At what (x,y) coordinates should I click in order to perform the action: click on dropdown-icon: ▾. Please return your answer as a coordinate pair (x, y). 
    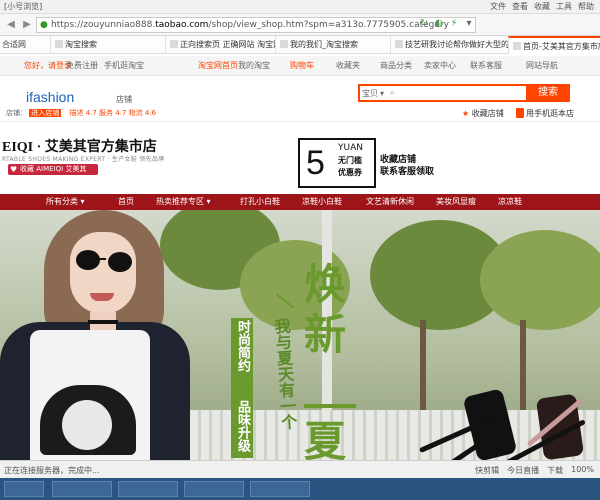
    Looking at the image, I should click on (469, 24).